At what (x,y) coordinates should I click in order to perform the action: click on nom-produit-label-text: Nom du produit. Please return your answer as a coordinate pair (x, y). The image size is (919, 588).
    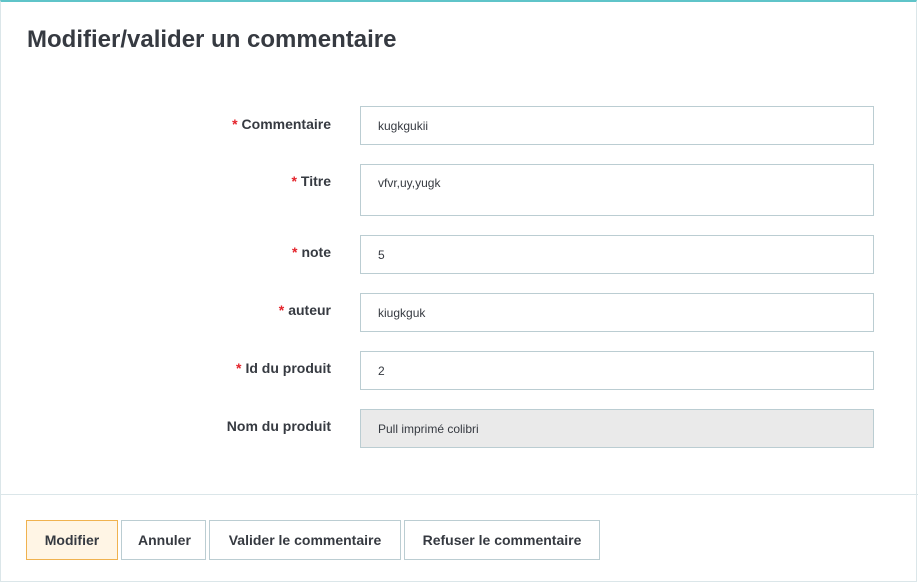
    Looking at the image, I should click on (278, 426).